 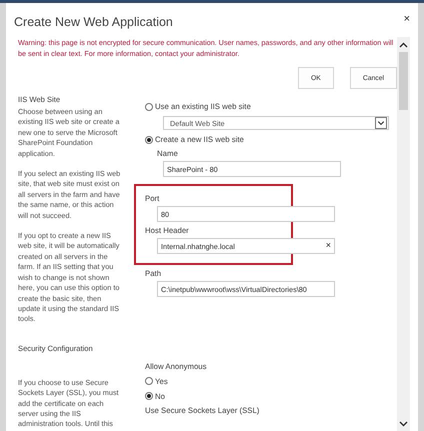 What do you see at coordinates (407, 19) in the screenshot?
I see `close-button: ×` at bounding box center [407, 19].